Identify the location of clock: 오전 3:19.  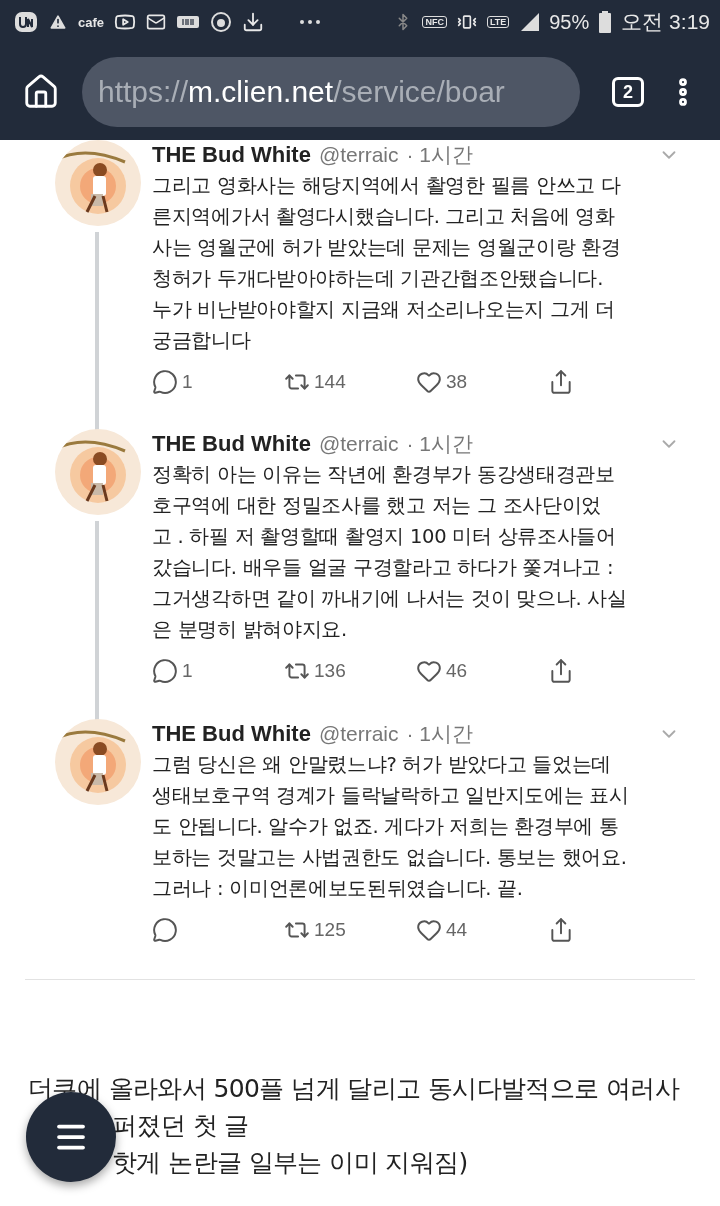
(665, 22).